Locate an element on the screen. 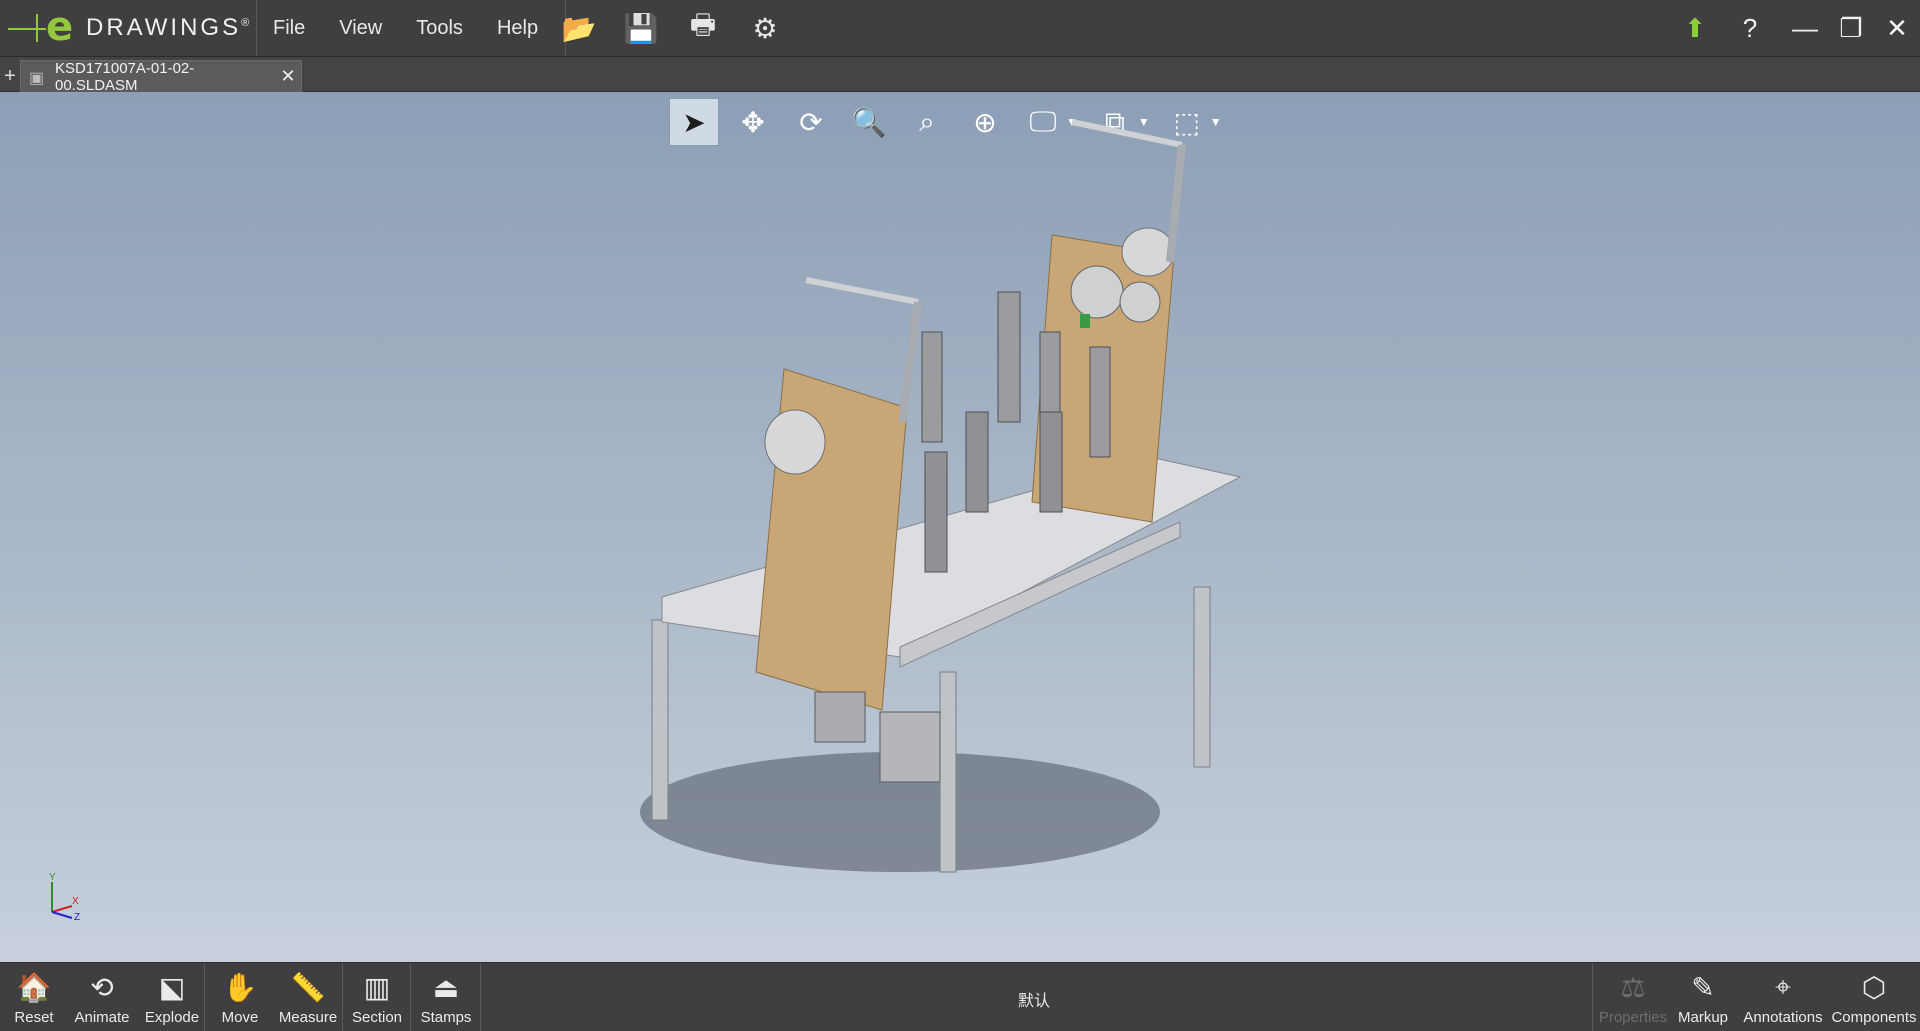  move-label: Move is located at coordinates (240, 1017).